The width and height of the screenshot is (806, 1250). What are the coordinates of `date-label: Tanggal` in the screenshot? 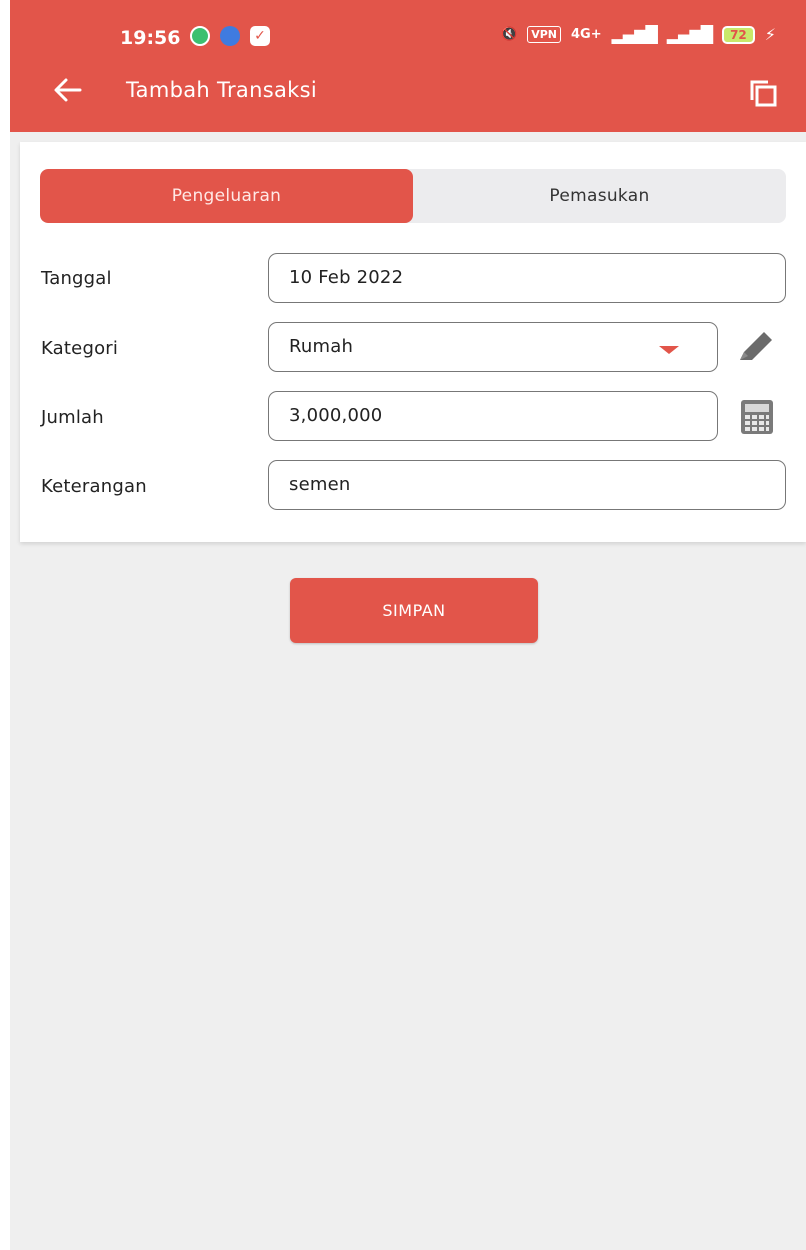 It's located at (76, 278).